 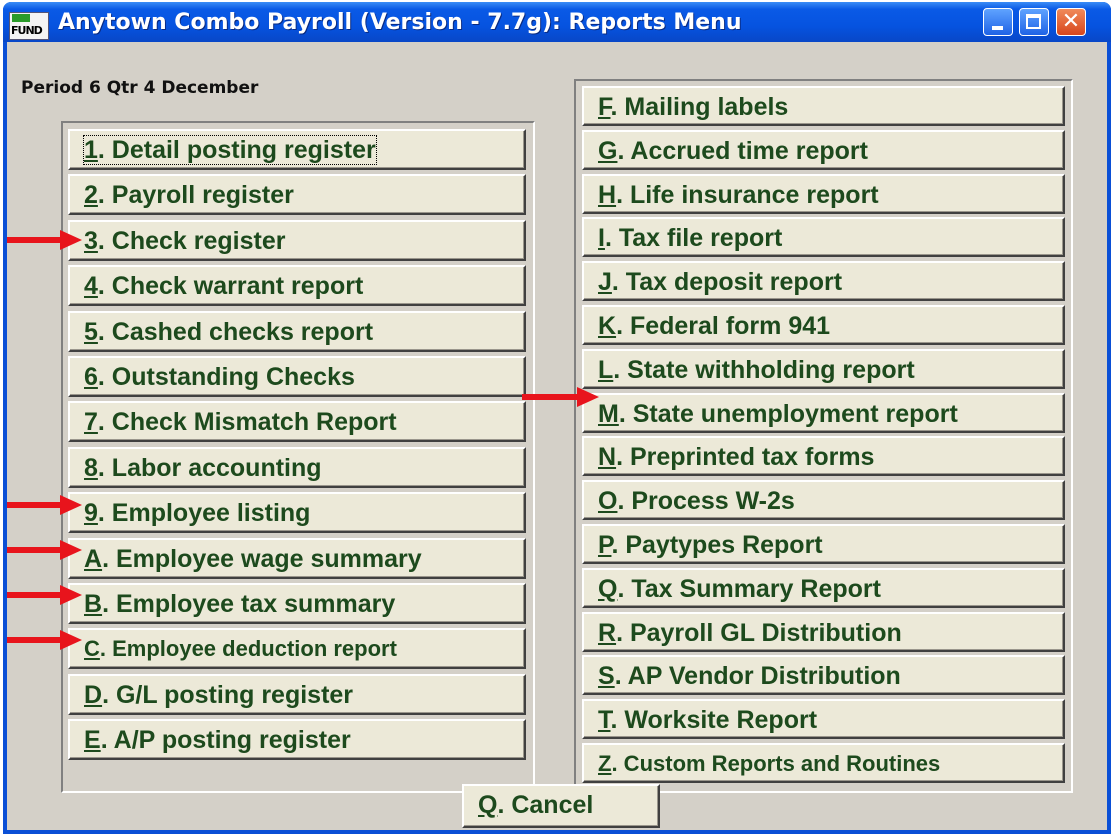 What do you see at coordinates (297, 240) in the screenshot?
I see `menu-button-3: 3. Check register` at bounding box center [297, 240].